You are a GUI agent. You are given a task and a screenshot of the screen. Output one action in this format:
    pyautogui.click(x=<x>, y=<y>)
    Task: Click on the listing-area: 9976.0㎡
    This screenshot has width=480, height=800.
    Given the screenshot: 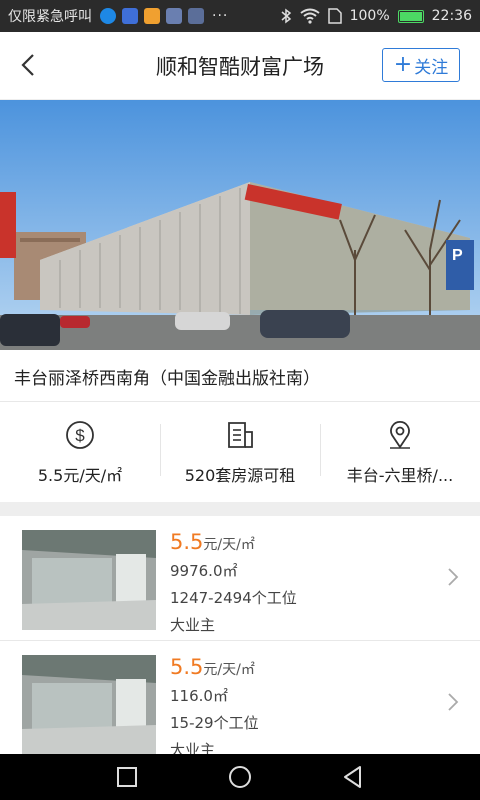 What is the action you would take?
    pyautogui.click(x=204, y=571)
    